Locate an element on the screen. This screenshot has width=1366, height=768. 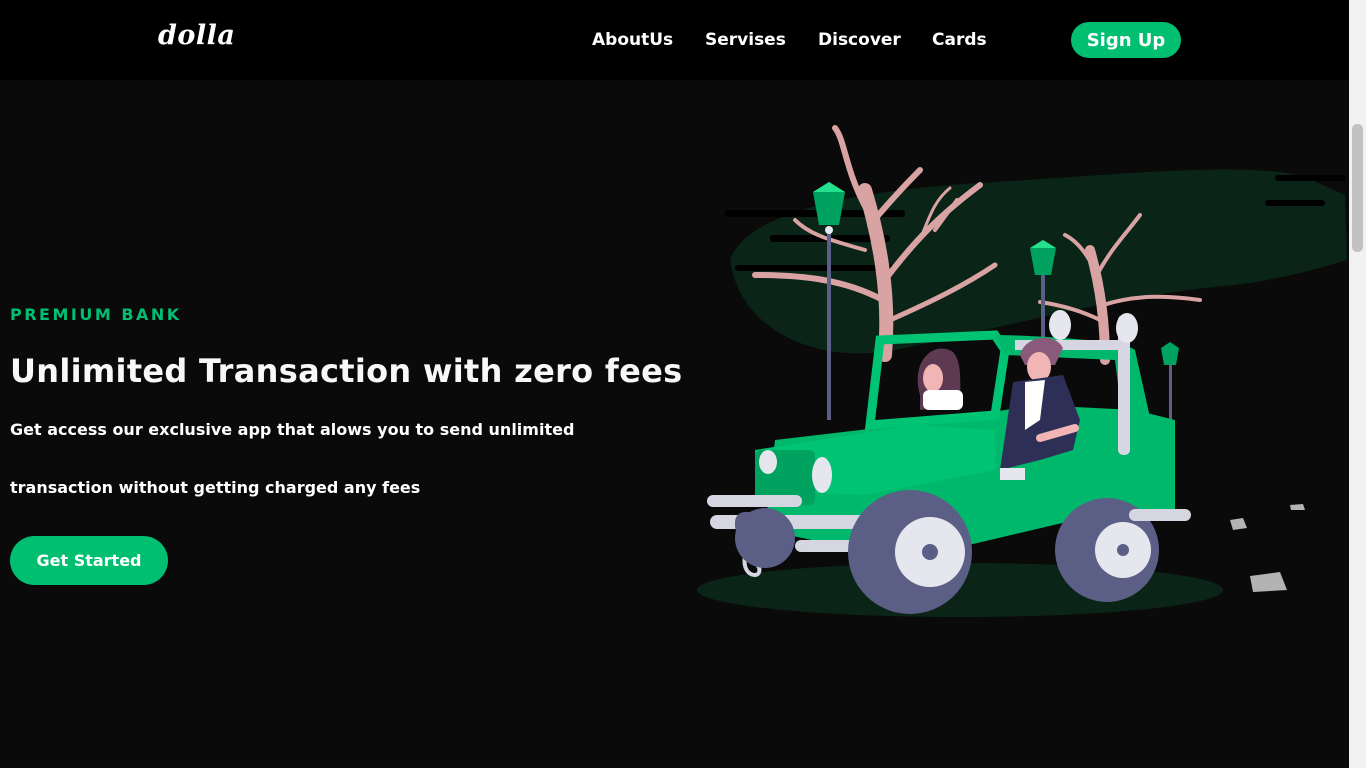
nav-link-cards: Cards is located at coordinates (959, 40).